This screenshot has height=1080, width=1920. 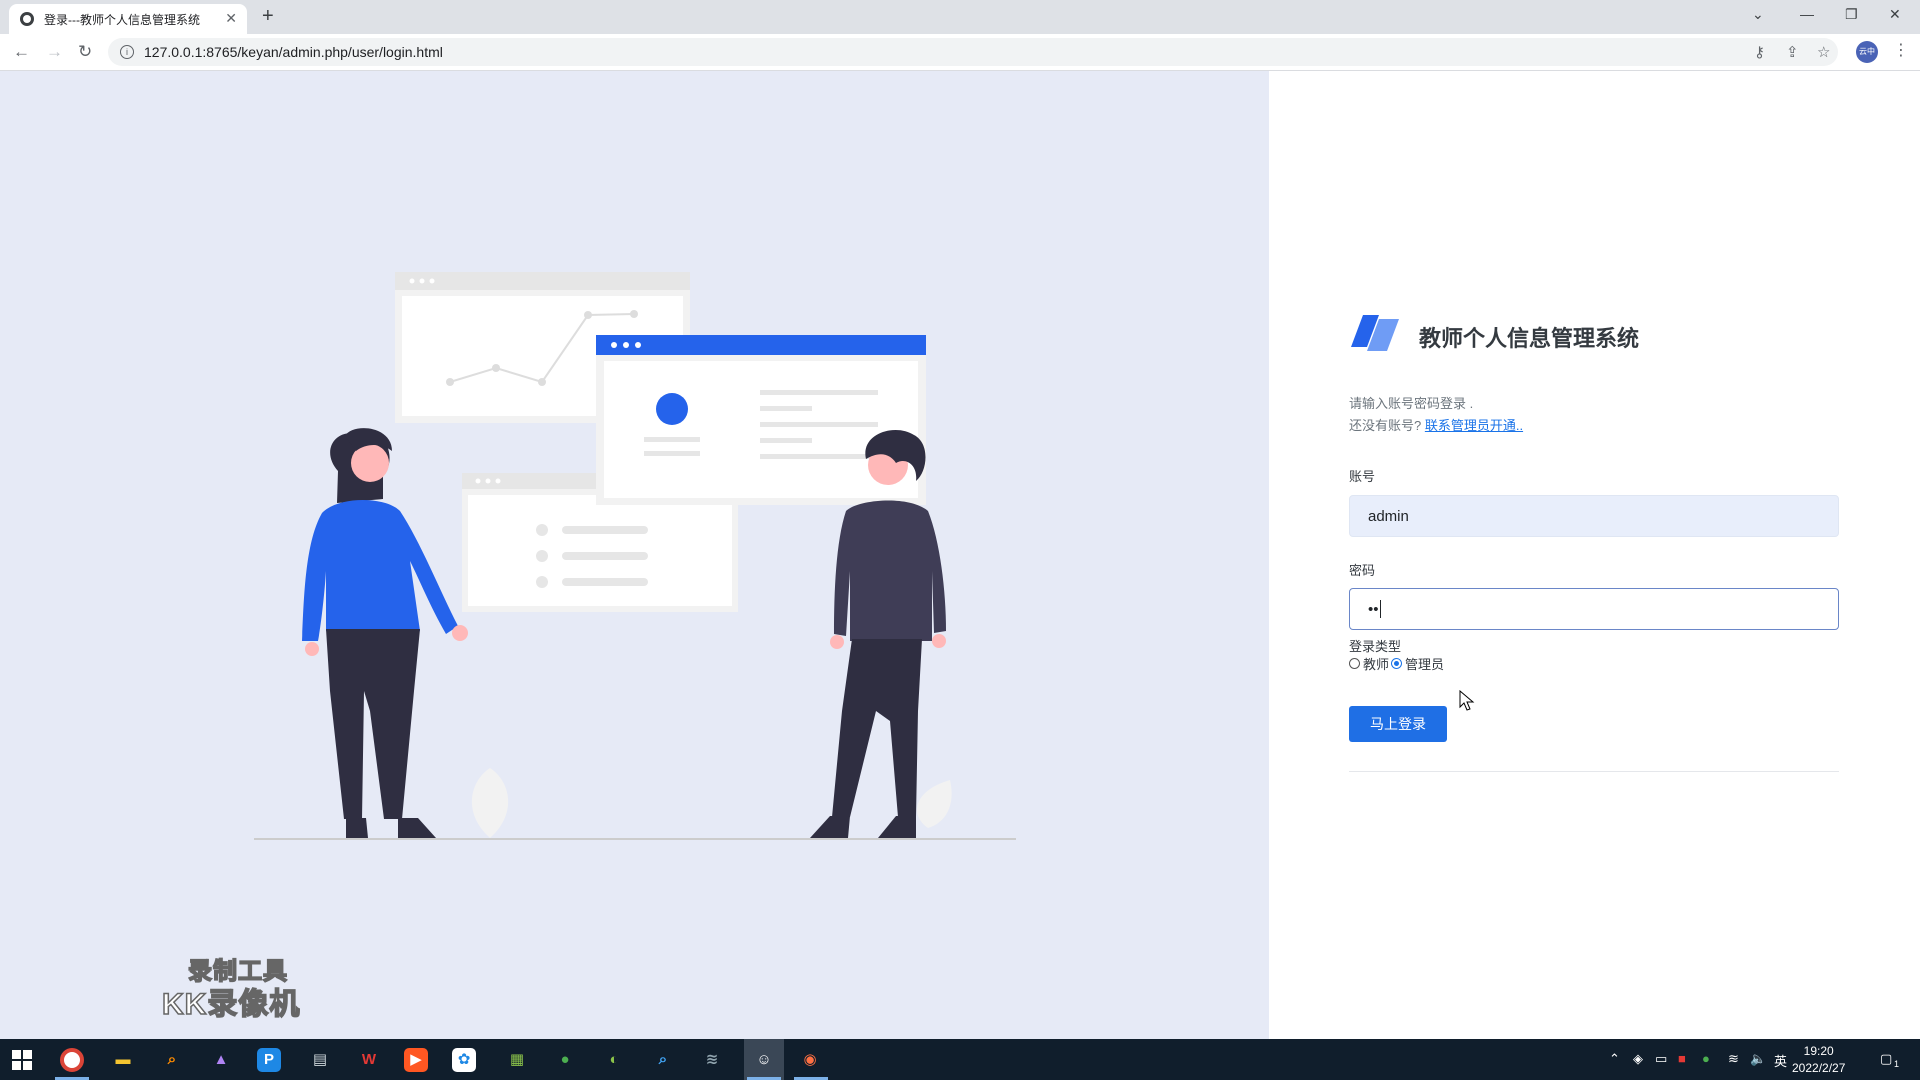 What do you see at coordinates (1867, 52) in the screenshot?
I see `profile-avatar: 云中` at bounding box center [1867, 52].